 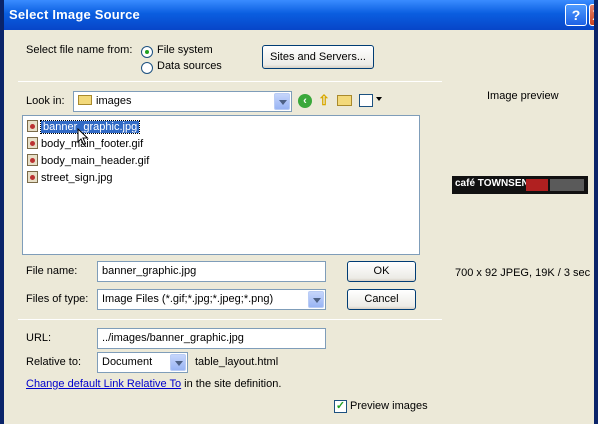 I want to click on file-item: body_main_header.gif, so click(x=88, y=161).